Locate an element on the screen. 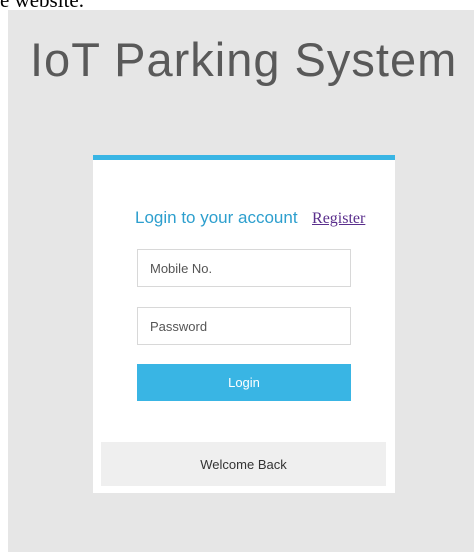 The image size is (474, 552). login-card-header: Login to your account Register is located at coordinates (250, 218).